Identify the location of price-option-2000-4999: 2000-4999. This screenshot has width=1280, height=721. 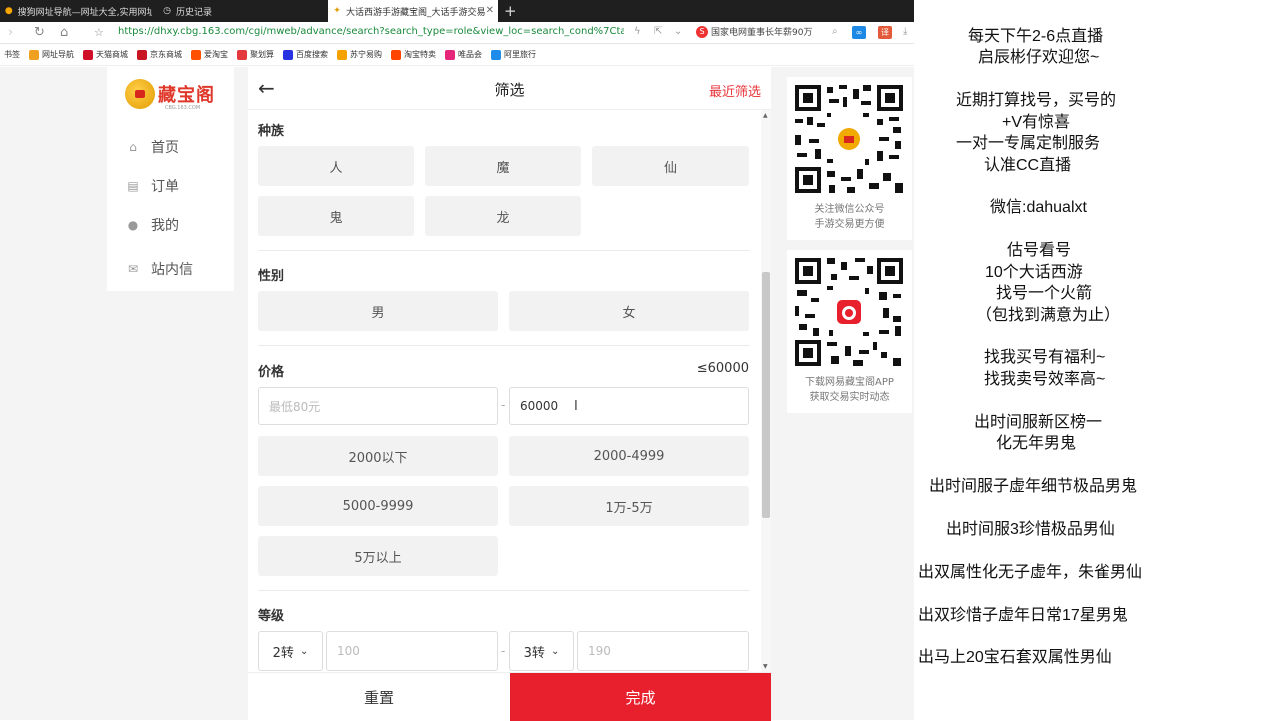
(629, 456).